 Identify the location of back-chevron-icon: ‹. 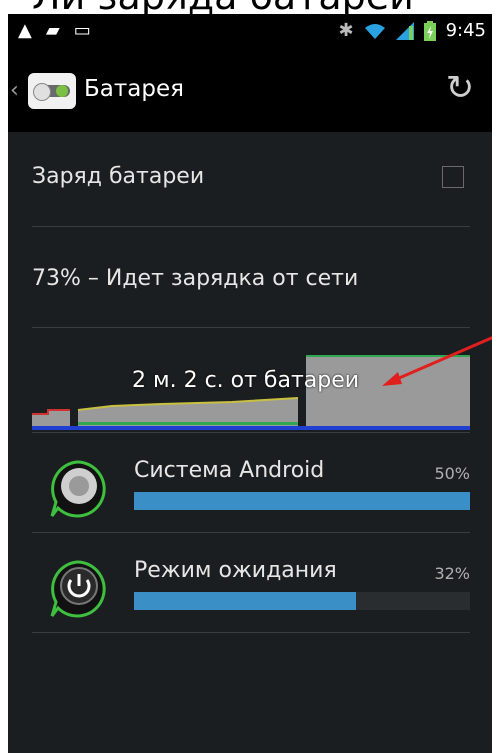
(14, 90).